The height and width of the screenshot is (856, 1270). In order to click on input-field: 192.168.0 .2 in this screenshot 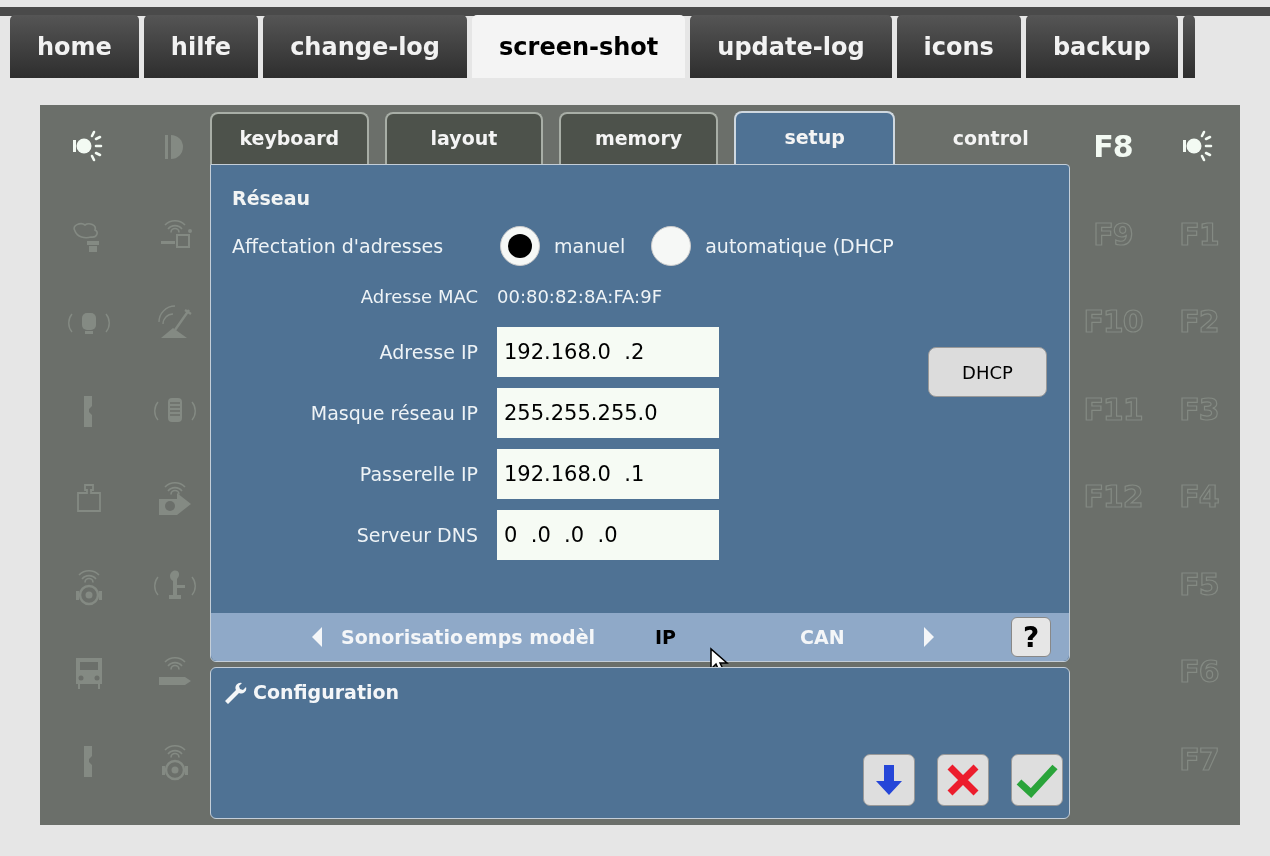, I will do `click(608, 352)`.